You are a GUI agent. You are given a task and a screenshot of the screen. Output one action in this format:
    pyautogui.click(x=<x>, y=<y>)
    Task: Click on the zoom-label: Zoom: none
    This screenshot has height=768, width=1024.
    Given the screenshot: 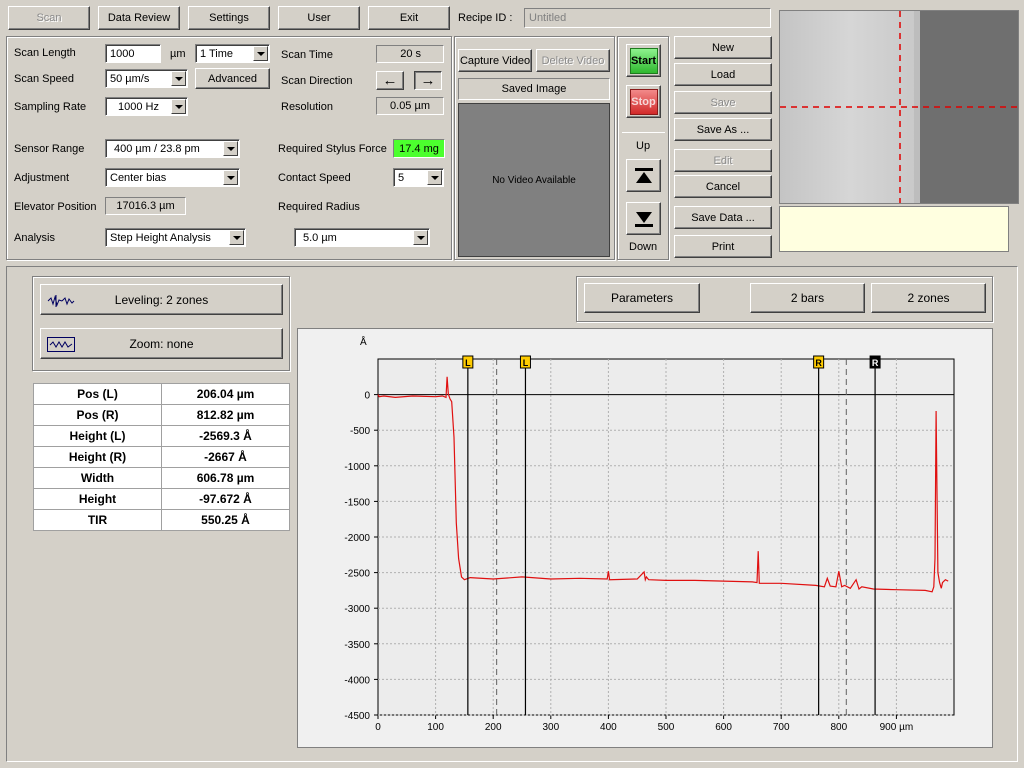 What is the action you would take?
    pyautogui.click(x=161, y=343)
    